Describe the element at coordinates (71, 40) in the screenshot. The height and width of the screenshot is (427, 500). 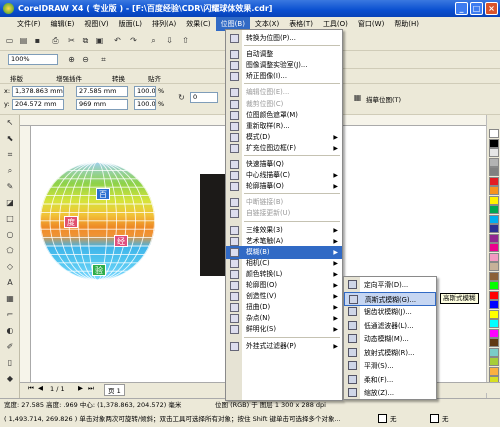
I see `cut-icon: ✂` at that location.